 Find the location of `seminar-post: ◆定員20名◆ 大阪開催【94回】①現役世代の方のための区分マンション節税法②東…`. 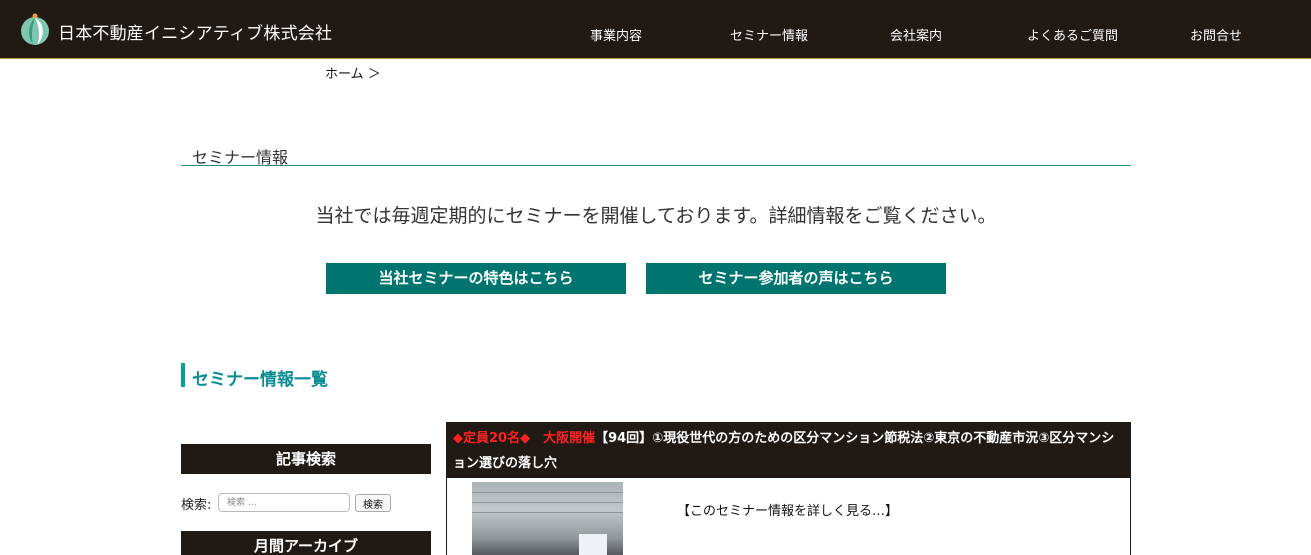

seminar-post: ◆定員20名◆ 大阪開催【94回】①現役世代の方のための区分マンション節税法②東… is located at coordinates (788, 488).